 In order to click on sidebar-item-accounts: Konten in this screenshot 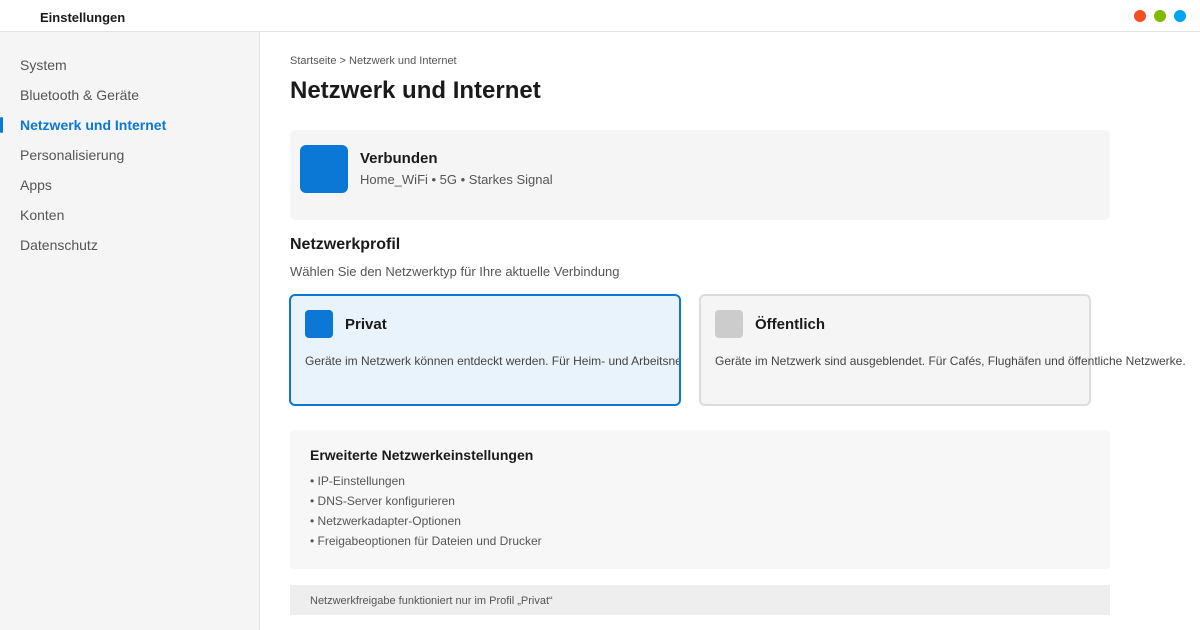, I will do `click(130, 215)`.